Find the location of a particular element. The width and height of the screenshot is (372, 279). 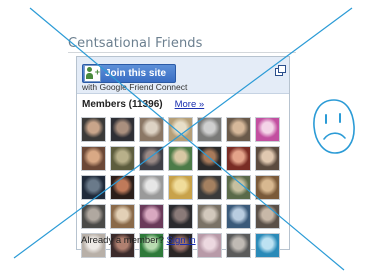

sad-face-mouth is located at coordinates (334, 136).